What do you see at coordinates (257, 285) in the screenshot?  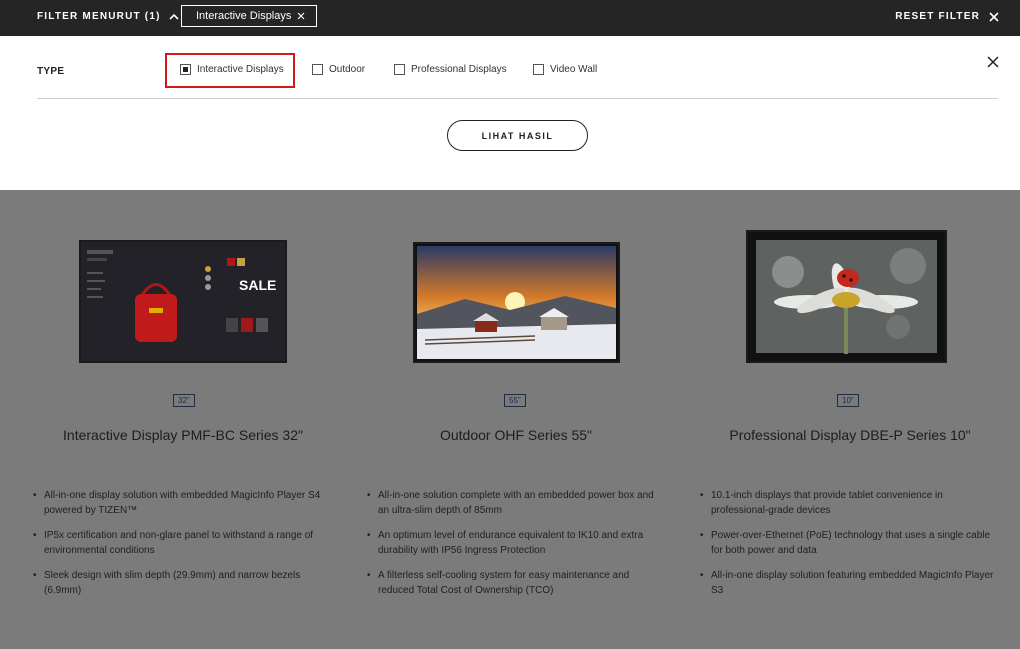 I see `sale-text: SALE` at bounding box center [257, 285].